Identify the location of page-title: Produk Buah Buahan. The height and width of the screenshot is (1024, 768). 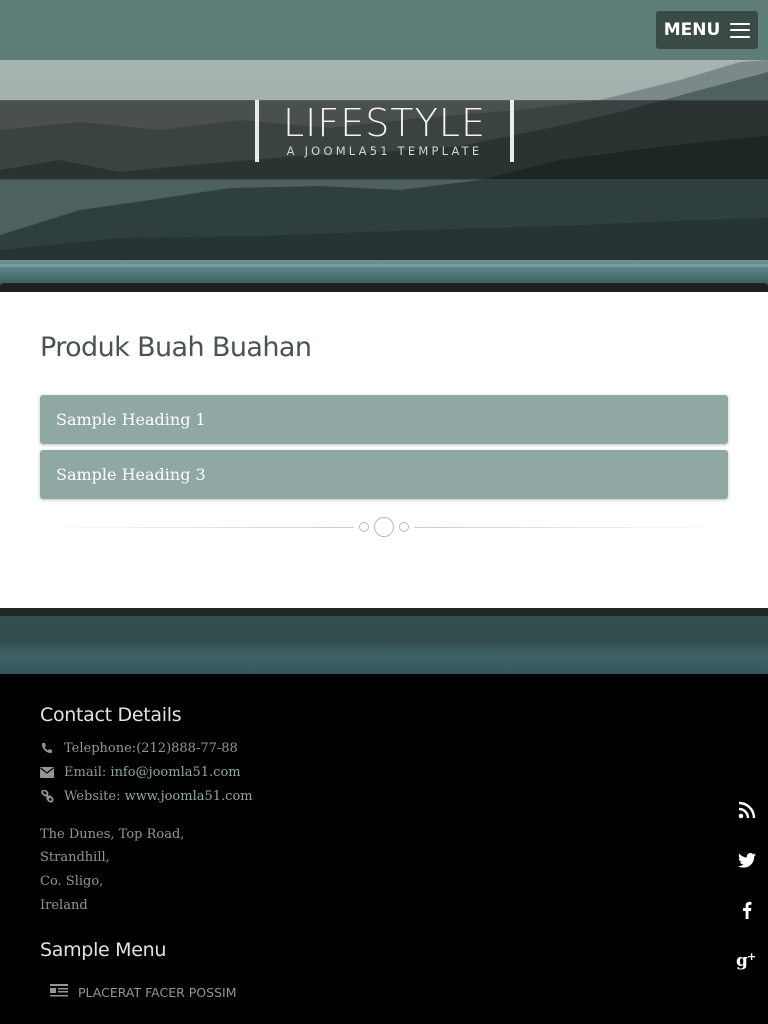
(176, 347).